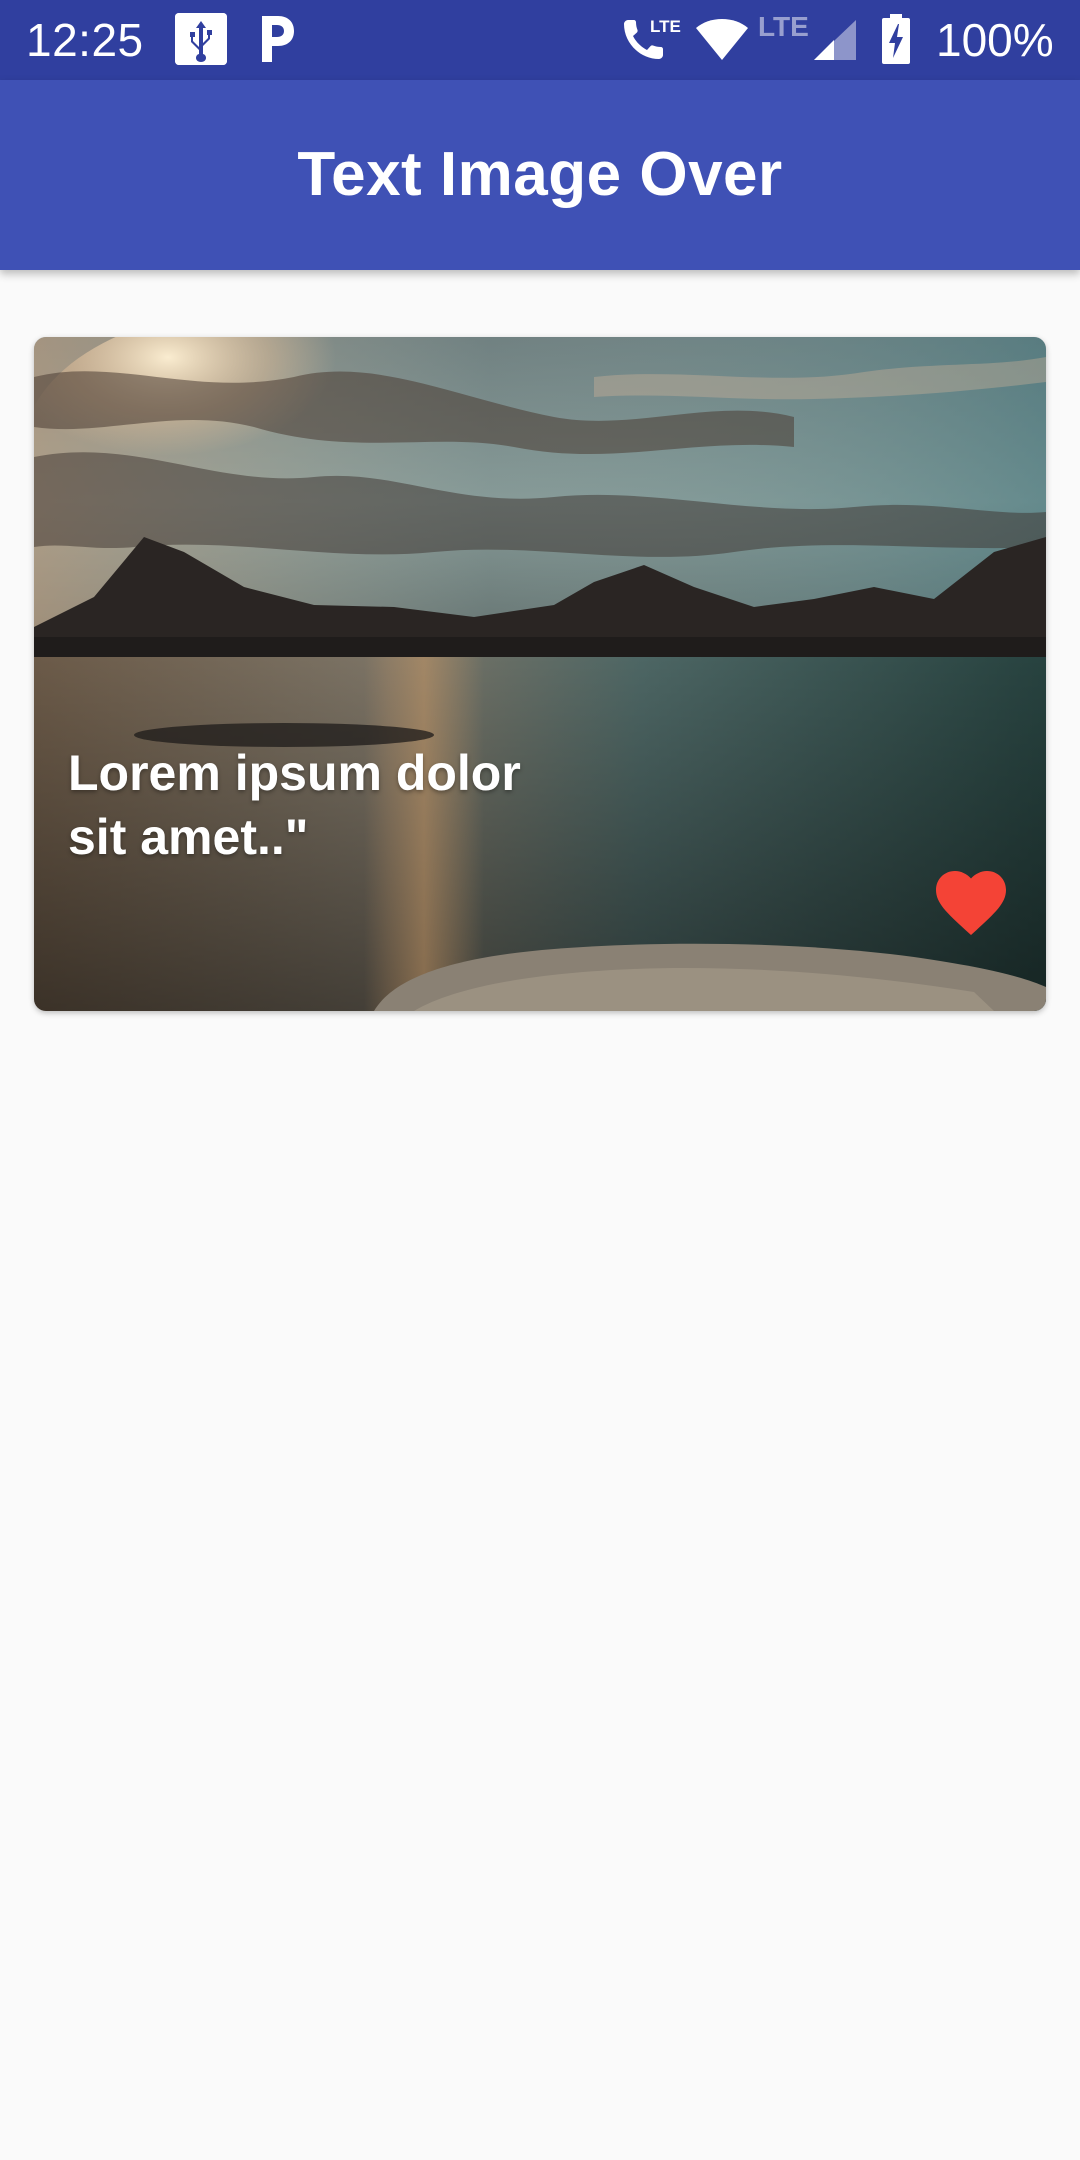  Describe the element at coordinates (294, 805) in the screenshot. I see `card-caption: Lorem ipsum dolor sit amet.."` at that location.